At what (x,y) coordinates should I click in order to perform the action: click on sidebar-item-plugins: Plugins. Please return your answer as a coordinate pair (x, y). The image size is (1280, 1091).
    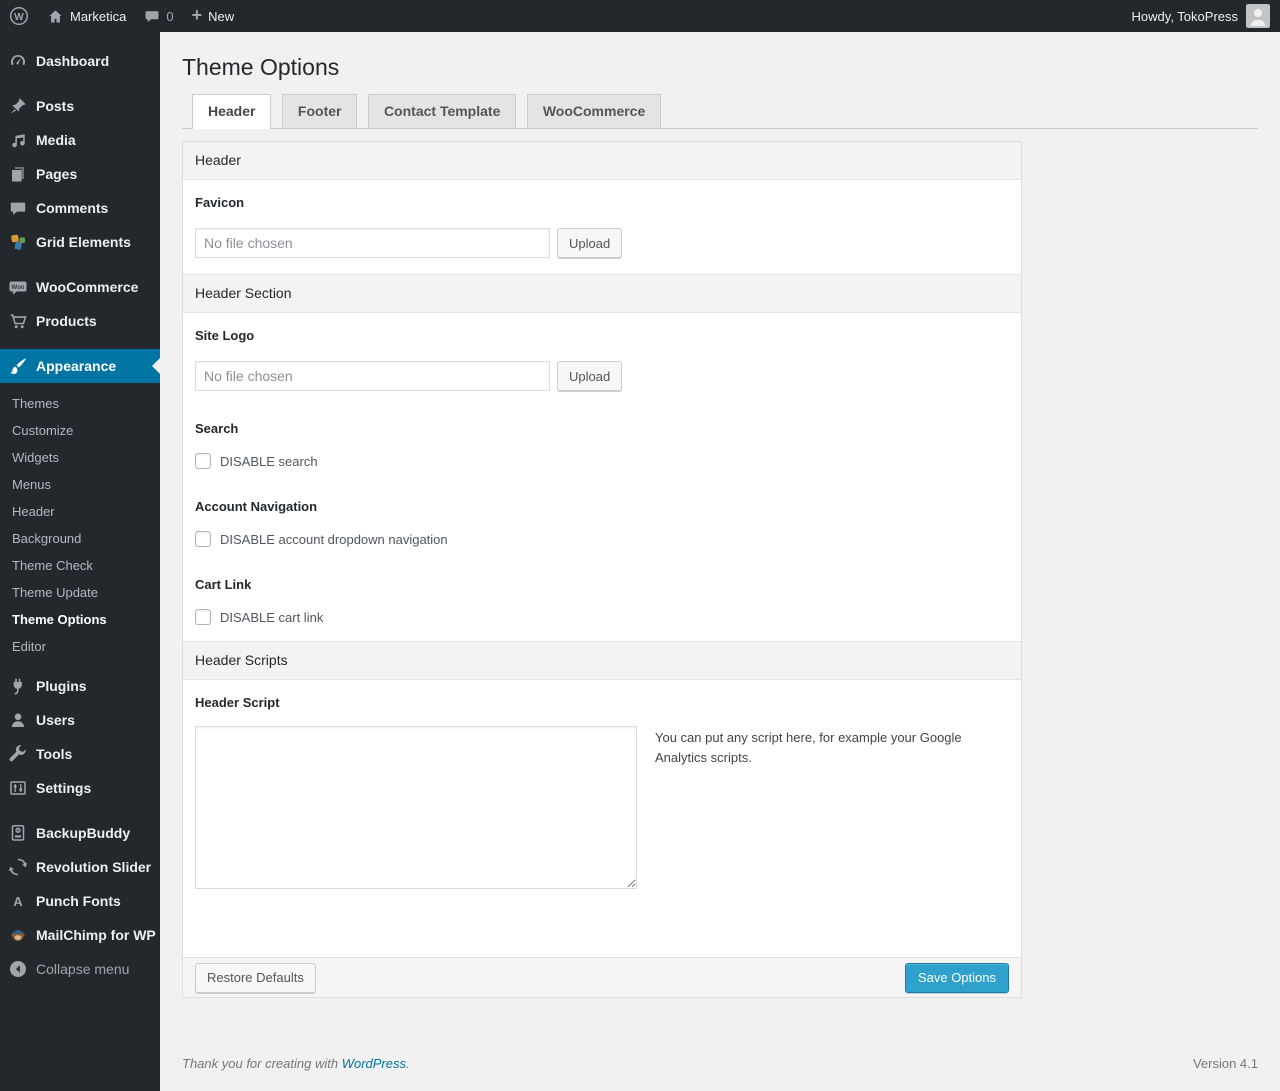
    Looking at the image, I should click on (80, 686).